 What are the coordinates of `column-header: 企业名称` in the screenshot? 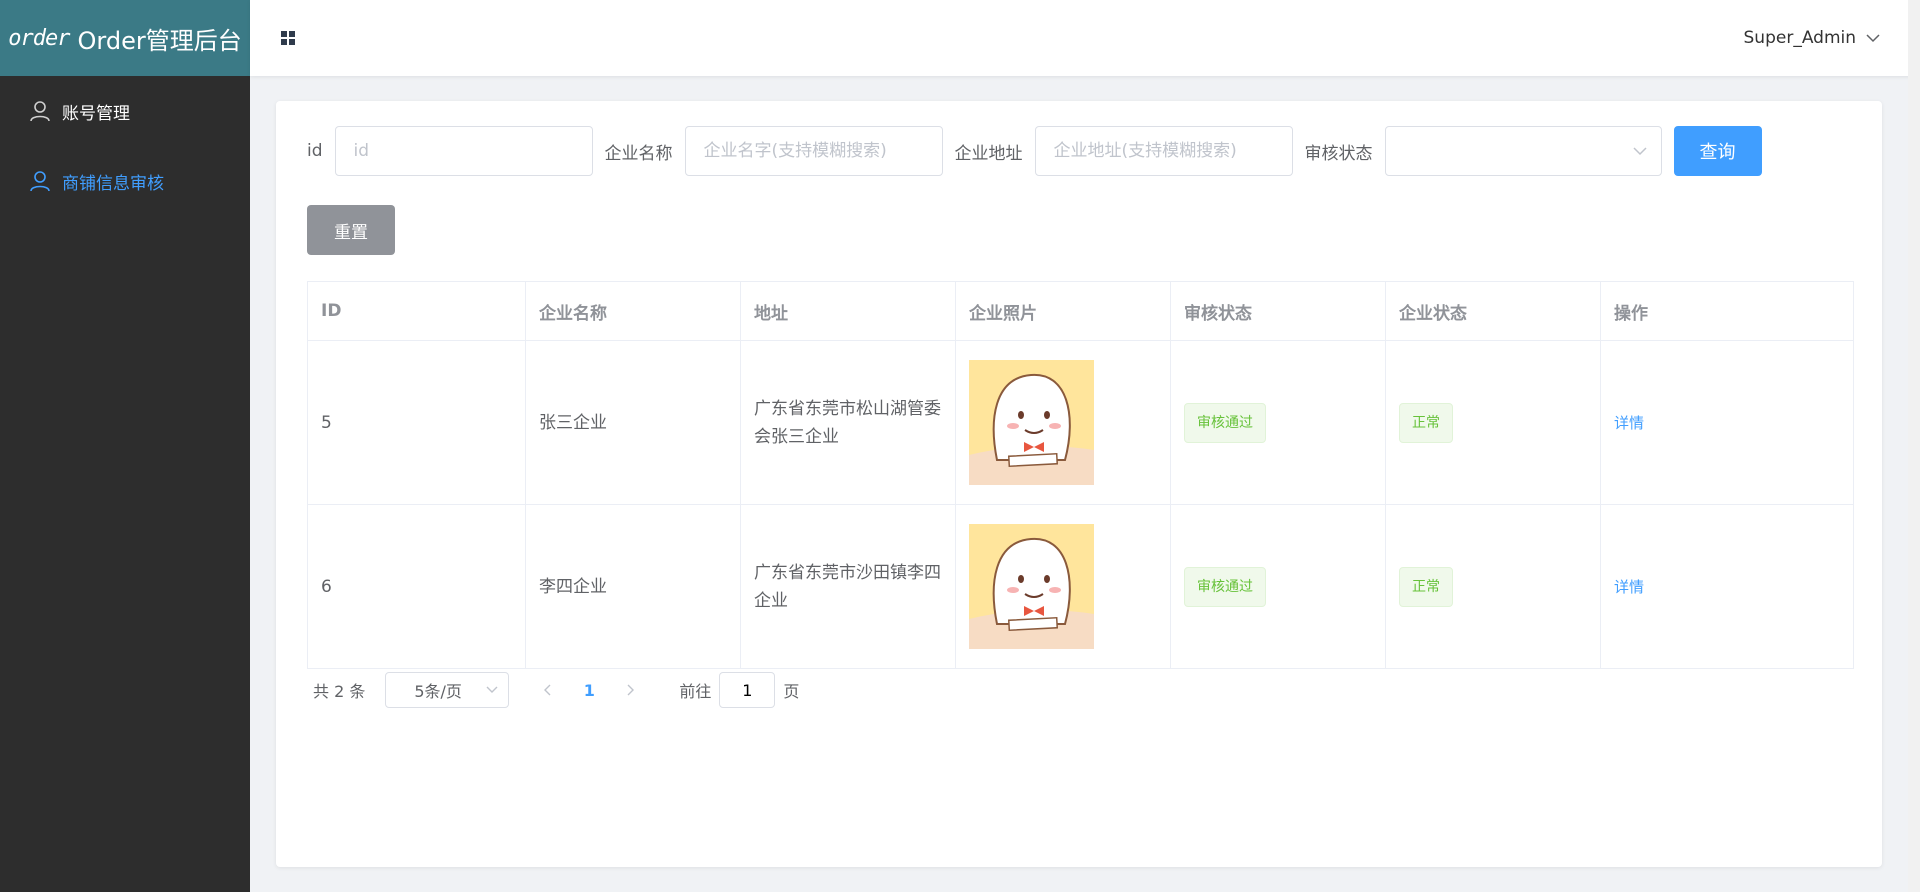 It's located at (633, 311).